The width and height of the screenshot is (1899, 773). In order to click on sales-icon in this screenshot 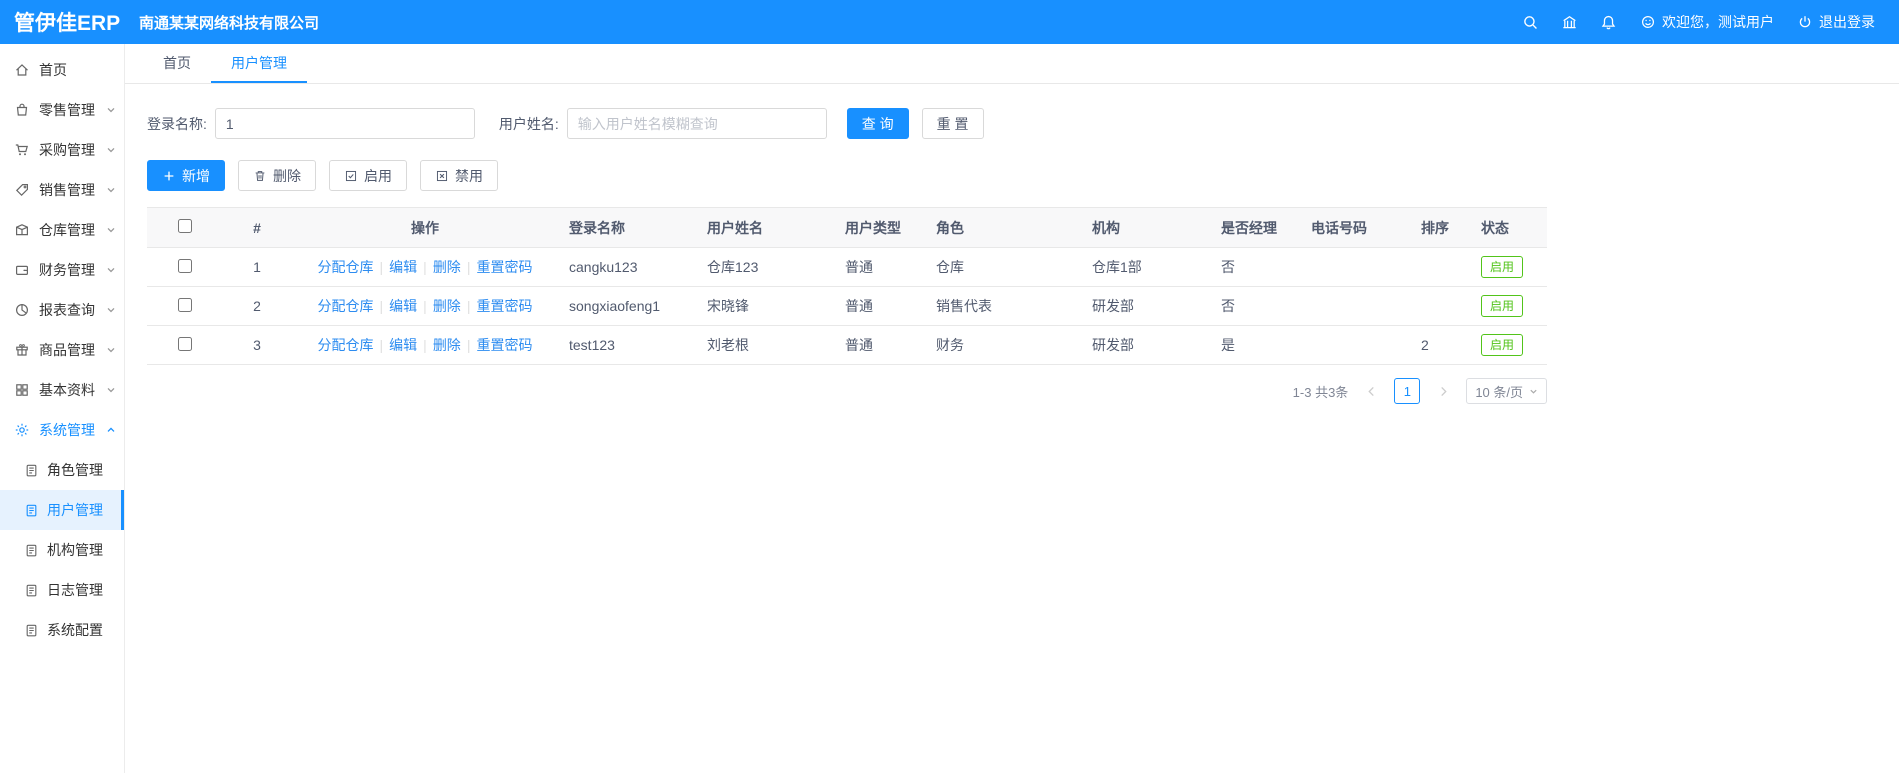, I will do `click(22, 190)`.